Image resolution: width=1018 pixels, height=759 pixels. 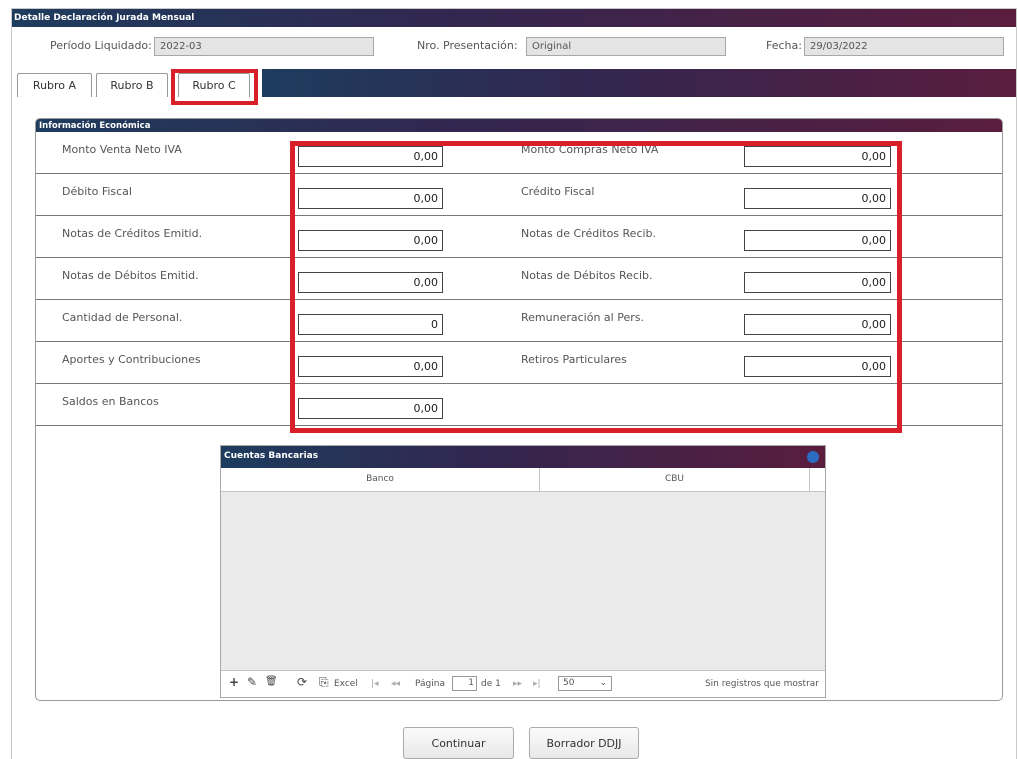 What do you see at coordinates (122, 149) in the screenshot?
I see `monto-venta-label: Monto Venta Neto IVA` at bounding box center [122, 149].